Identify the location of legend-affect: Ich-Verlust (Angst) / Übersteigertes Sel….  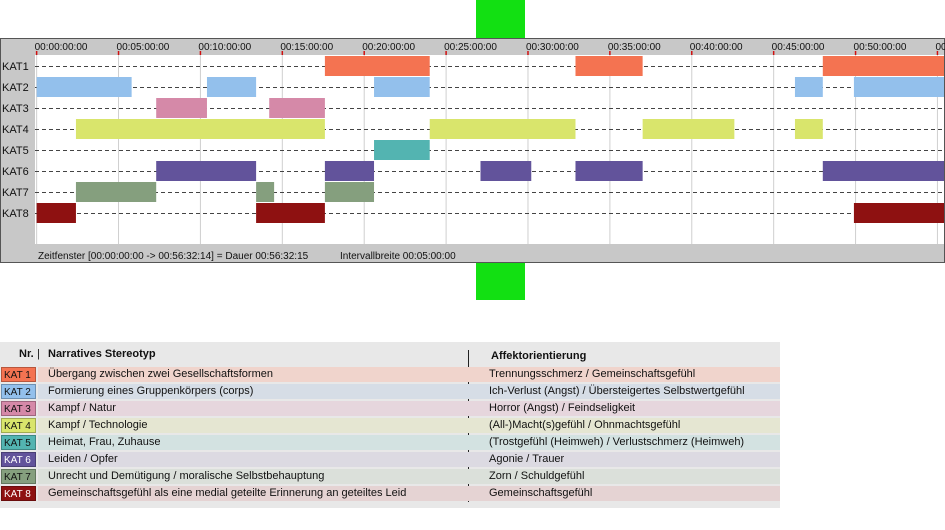
(617, 391).